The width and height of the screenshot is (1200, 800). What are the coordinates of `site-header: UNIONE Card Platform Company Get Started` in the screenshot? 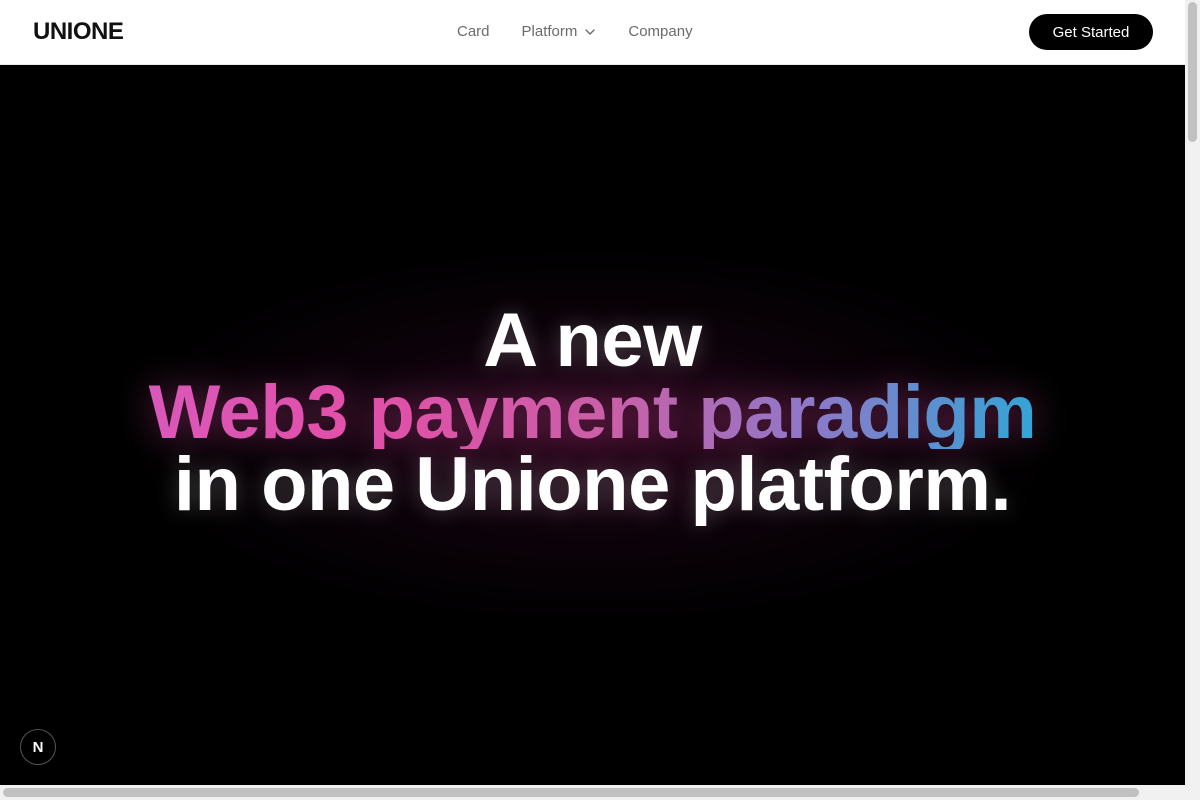 It's located at (592, 32).